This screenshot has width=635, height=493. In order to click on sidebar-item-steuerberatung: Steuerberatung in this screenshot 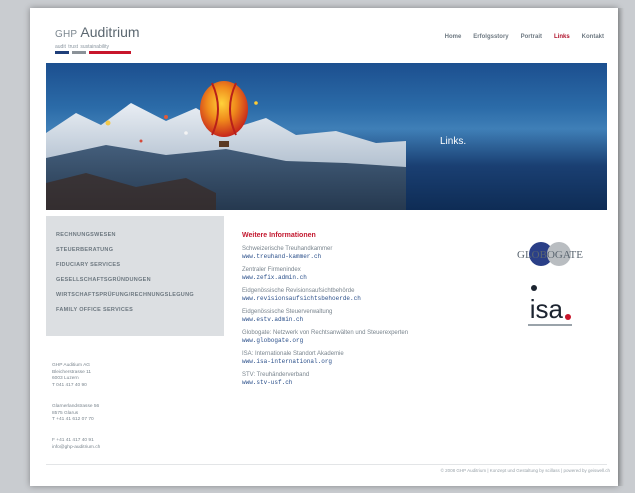, I will do `click(140, 250)`.